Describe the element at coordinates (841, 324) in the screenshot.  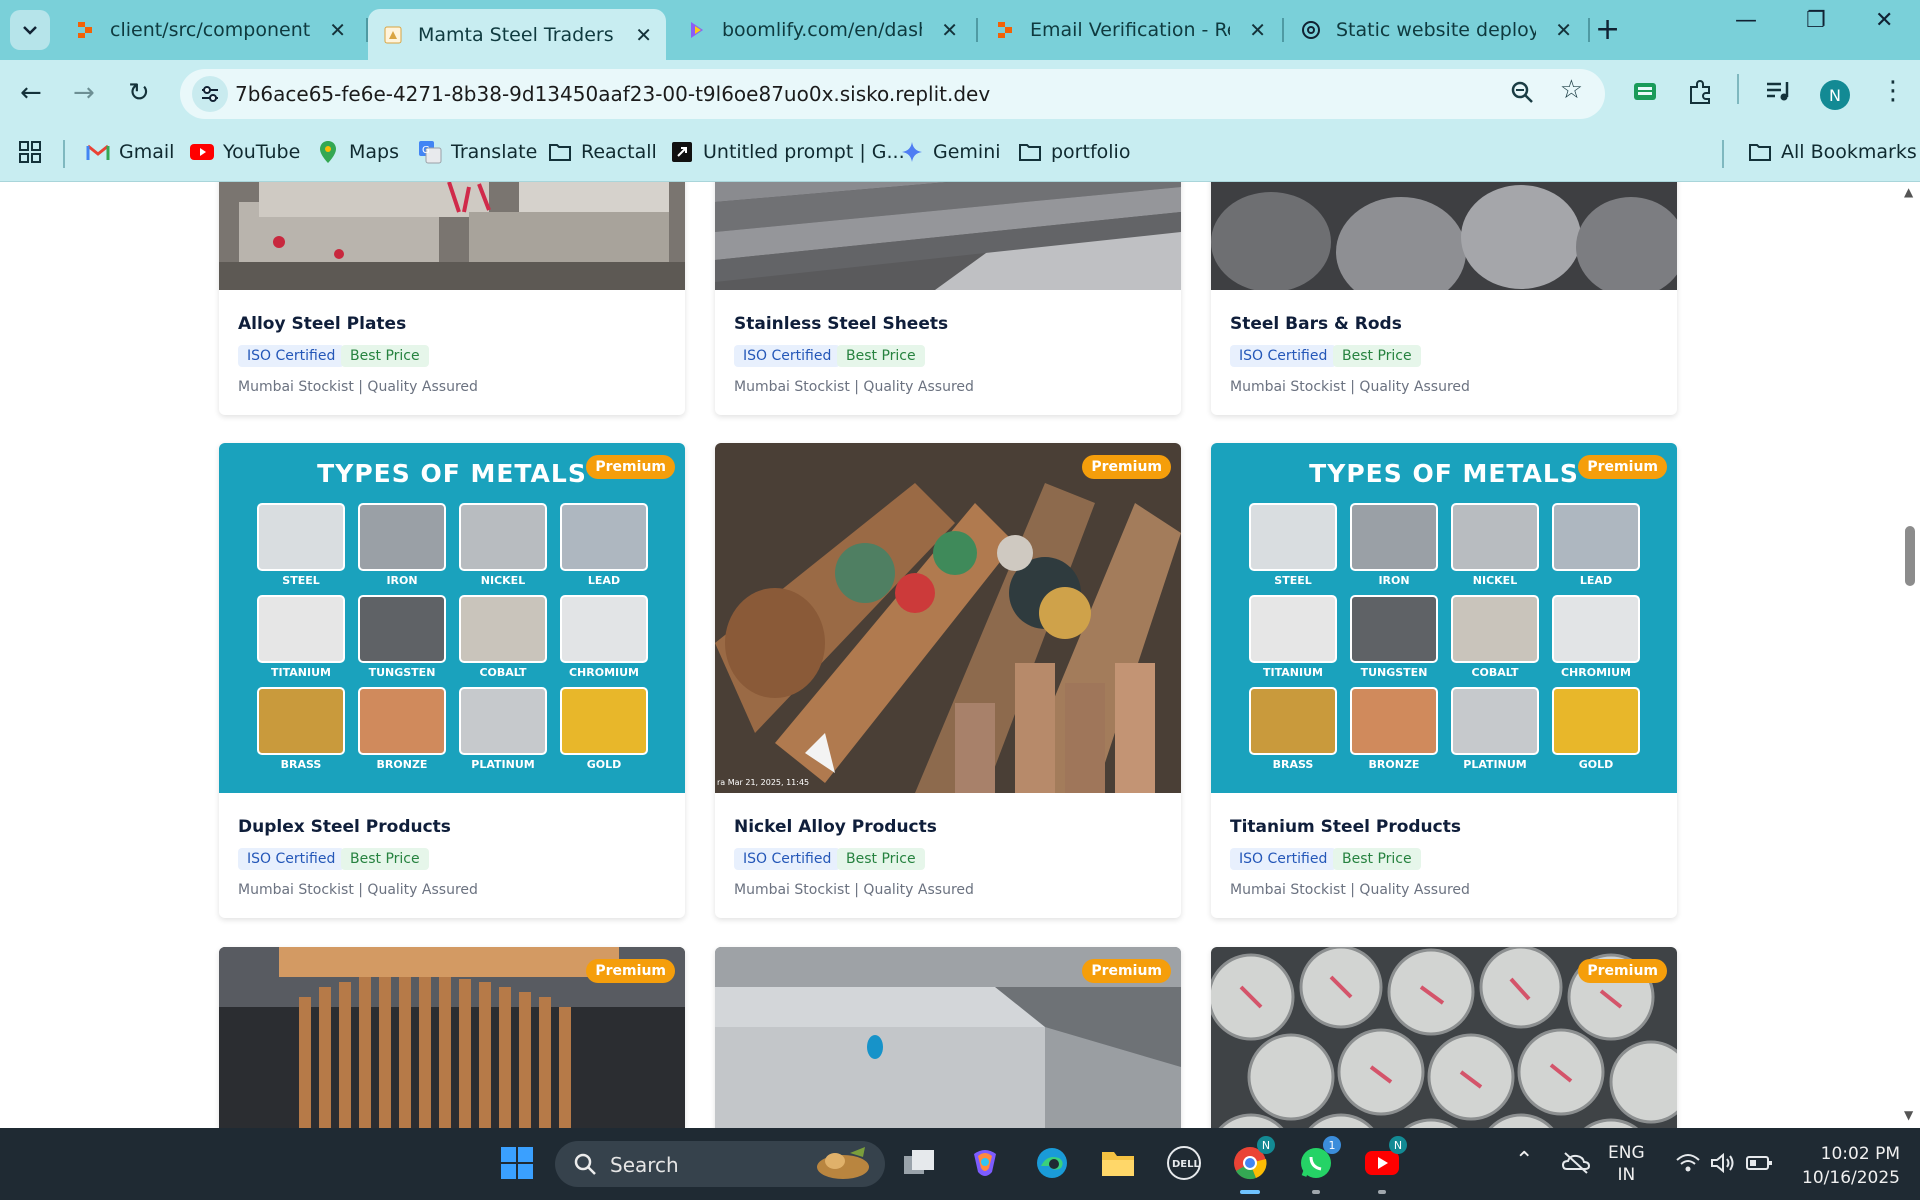
I see `product-title: Stainless Steel Sheets` at that location.